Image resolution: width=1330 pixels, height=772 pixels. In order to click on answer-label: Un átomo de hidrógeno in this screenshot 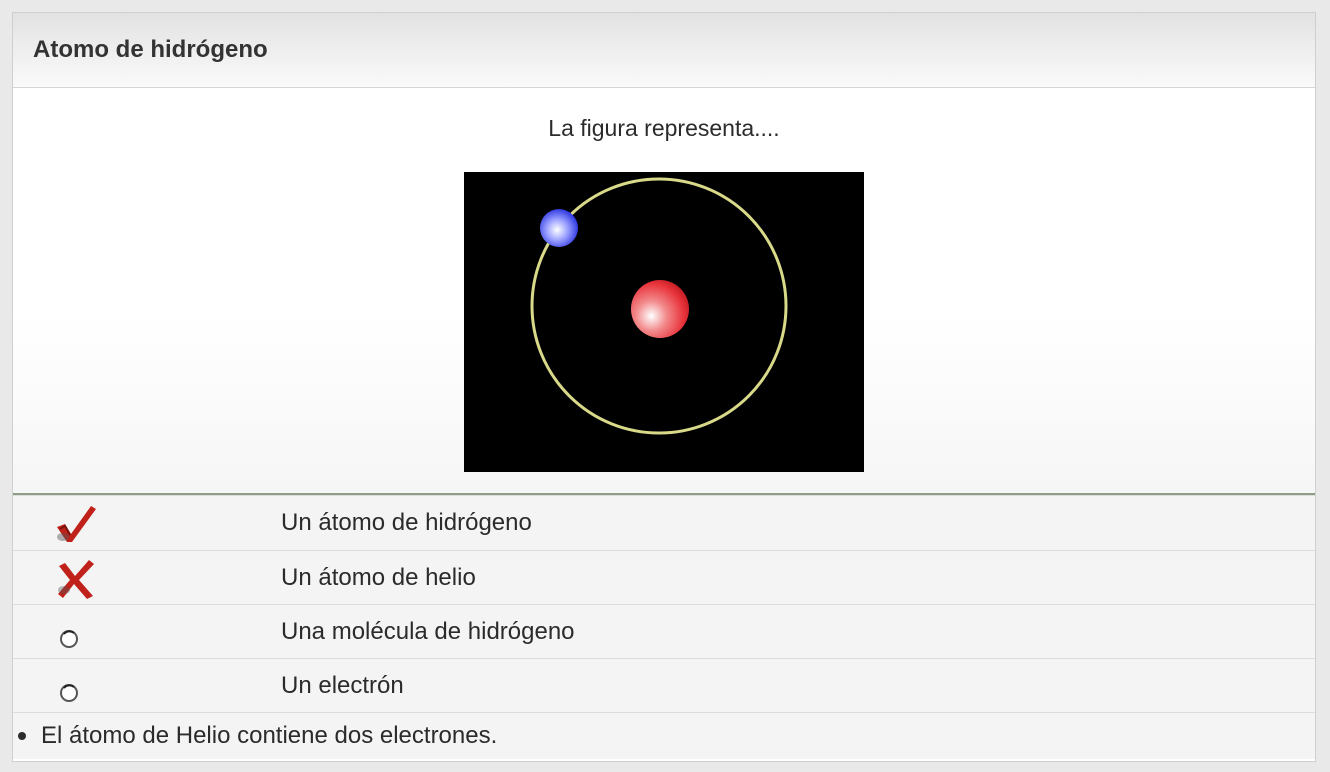, I will do `click(406, 522)`.